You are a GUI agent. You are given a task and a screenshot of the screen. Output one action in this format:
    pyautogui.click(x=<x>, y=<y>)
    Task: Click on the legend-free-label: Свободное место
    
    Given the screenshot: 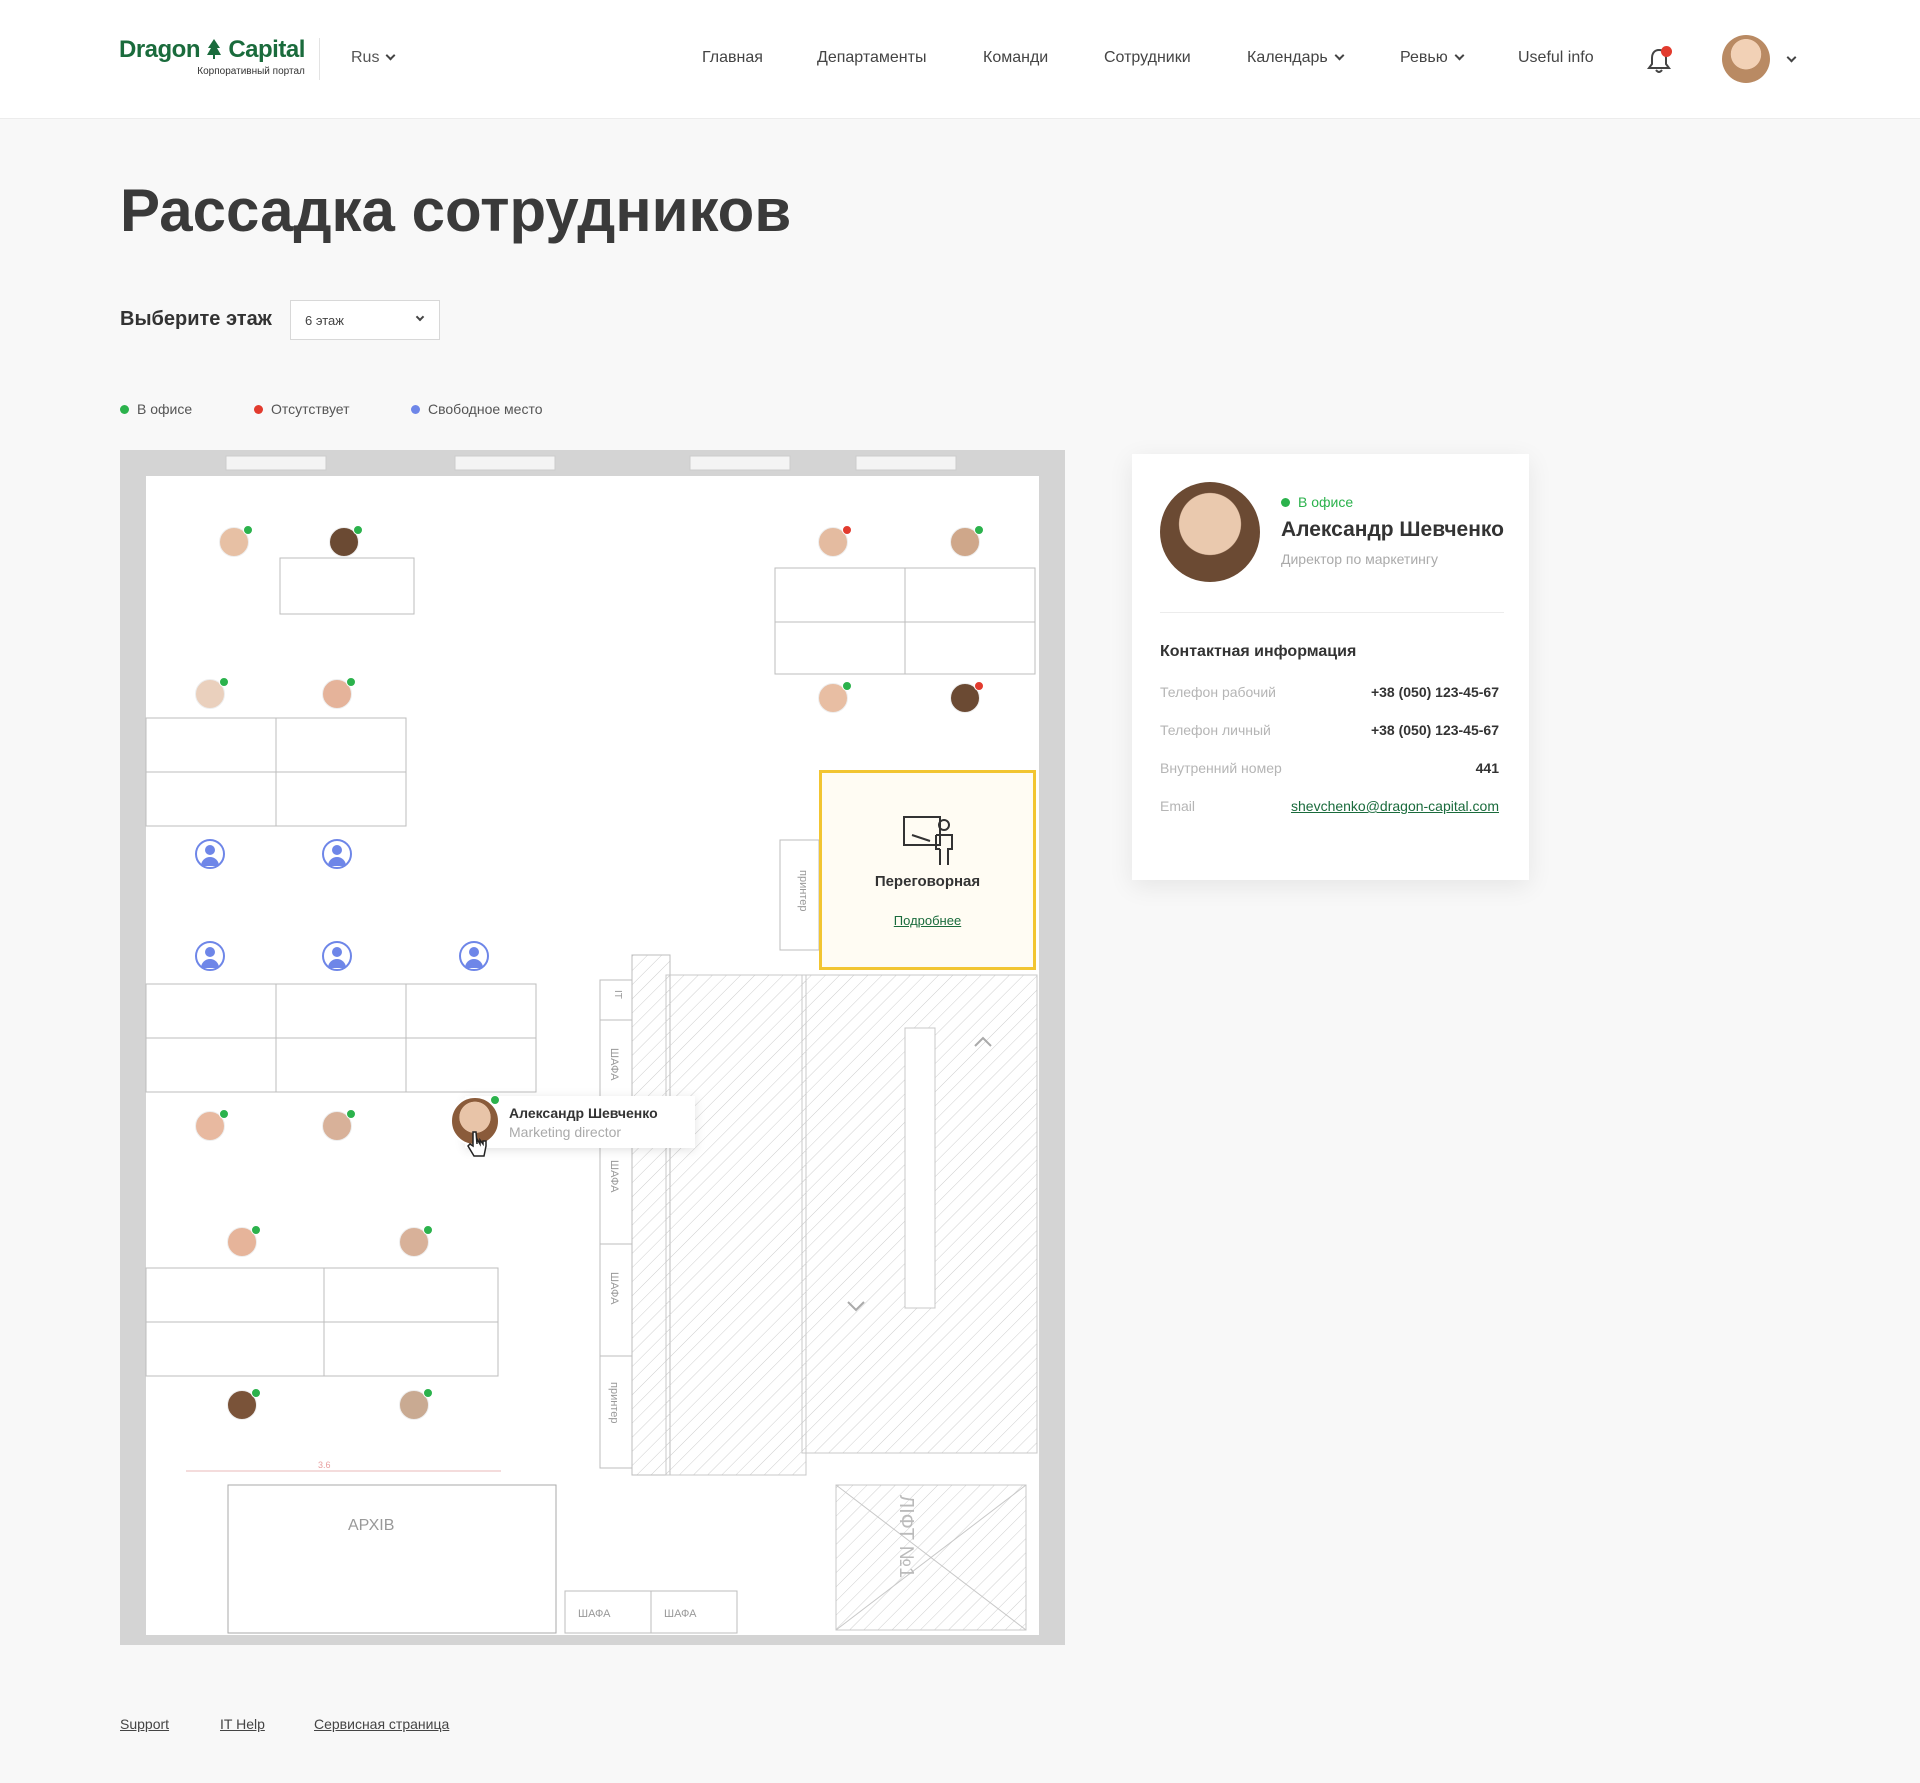 What is the action you would take?
    pyautogui.click(x=485, y=409)
    